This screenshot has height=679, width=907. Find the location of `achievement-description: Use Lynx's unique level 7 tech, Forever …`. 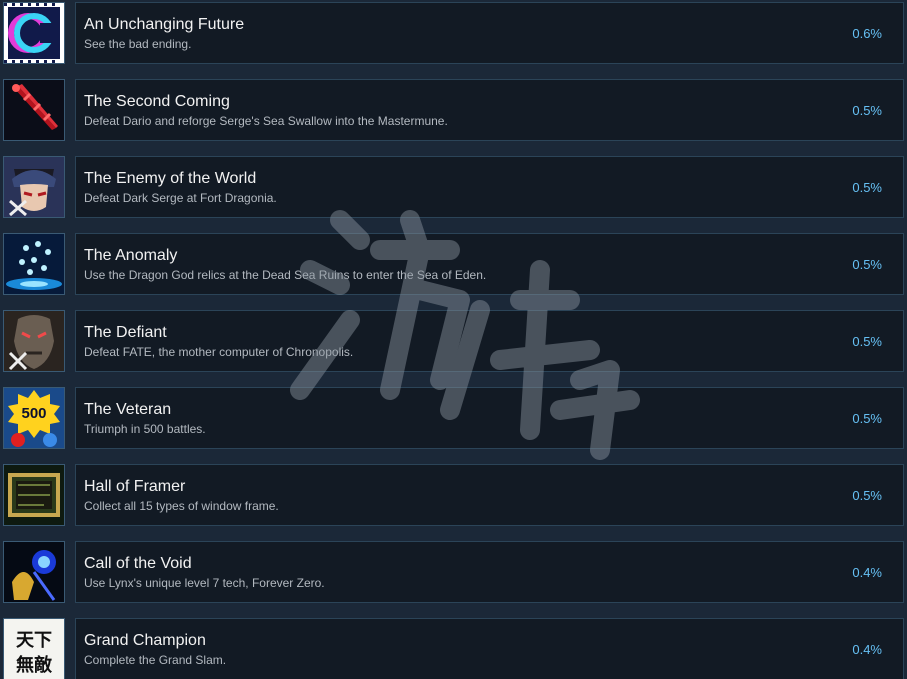

achievement-description: Use Lynx's unique level 7 tech, Forever … is located at coordinates (204, 583).